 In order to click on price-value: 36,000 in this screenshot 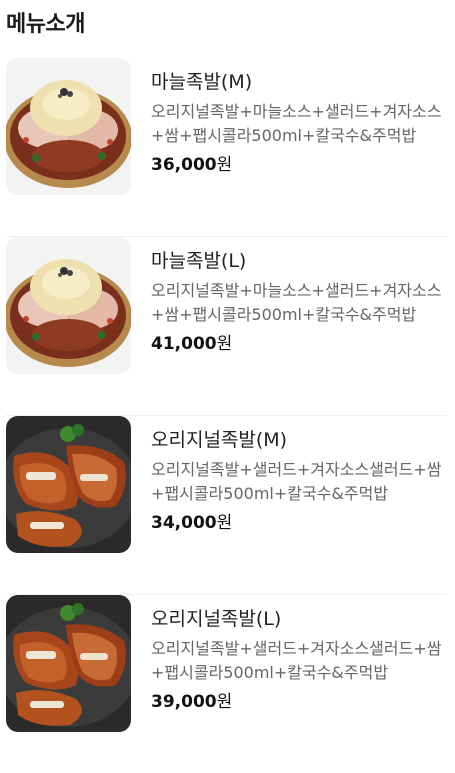, I will do `click(184, 165)`.